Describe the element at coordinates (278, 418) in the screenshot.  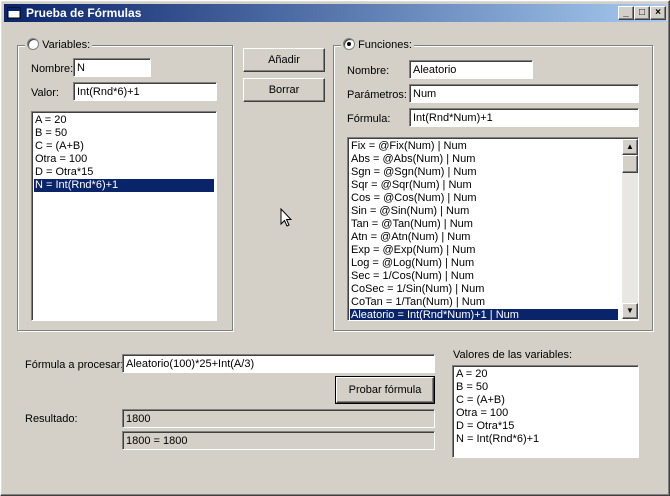
I see `result-value: 1800` at that location.